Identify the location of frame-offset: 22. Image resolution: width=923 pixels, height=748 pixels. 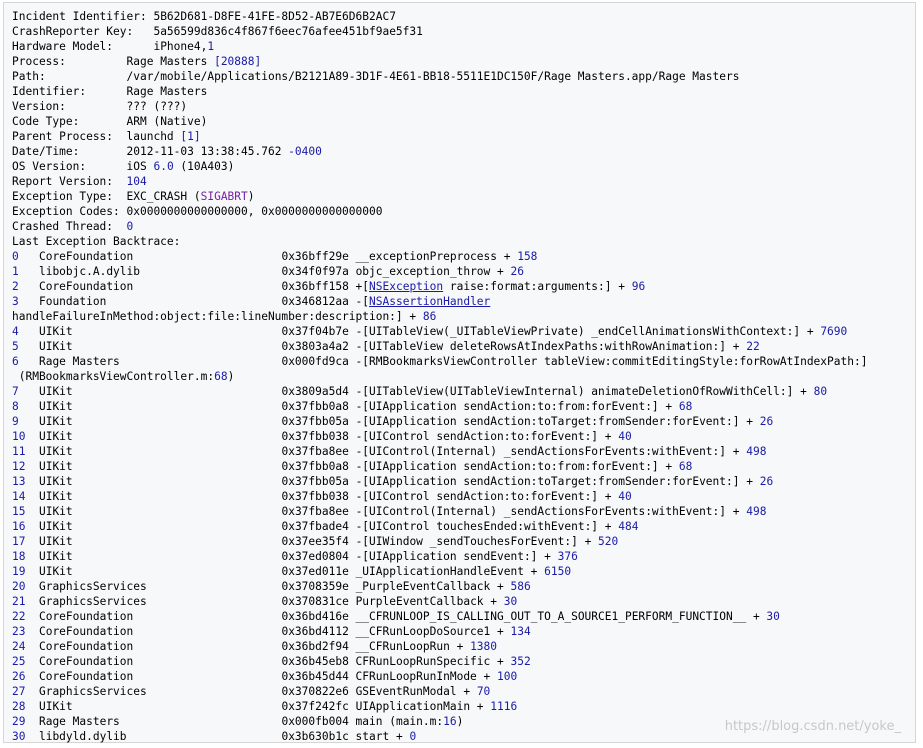
(753, 346).